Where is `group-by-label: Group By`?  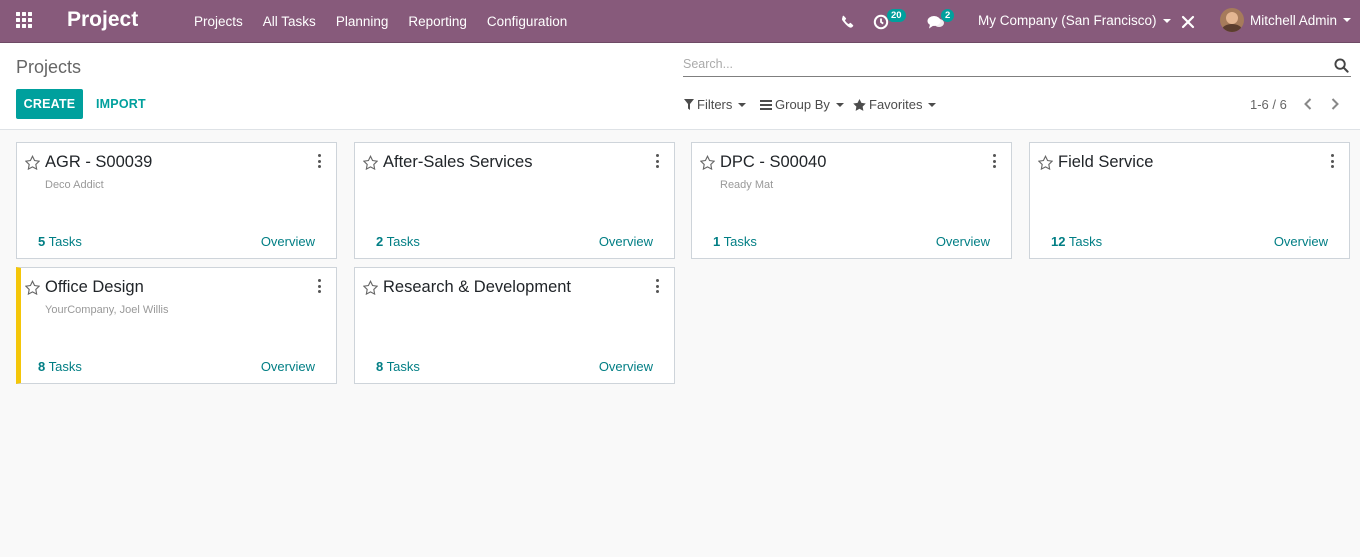
group-by-label: Group By is located at coordinates (802, 104).